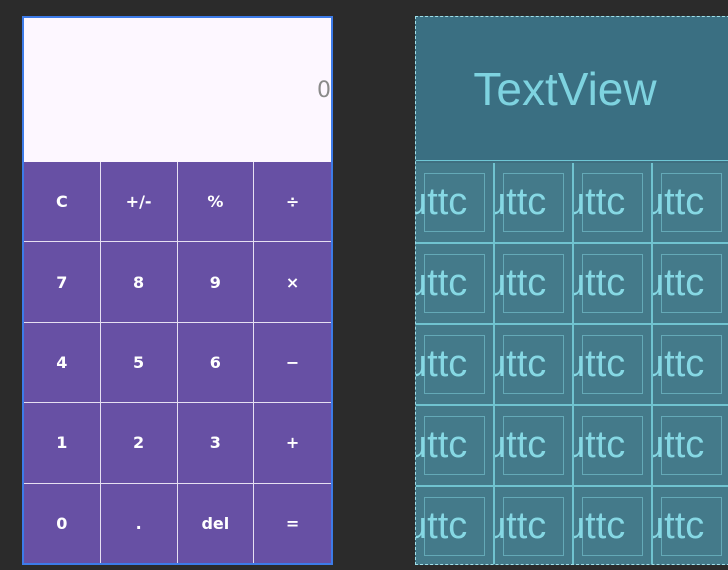 Image resolution: width=728 pixels, height=570 pixels. What do you see at coordinates (324, 90) in the screenshot?
I see `display-value: 0` at bounding box center [324, 90].